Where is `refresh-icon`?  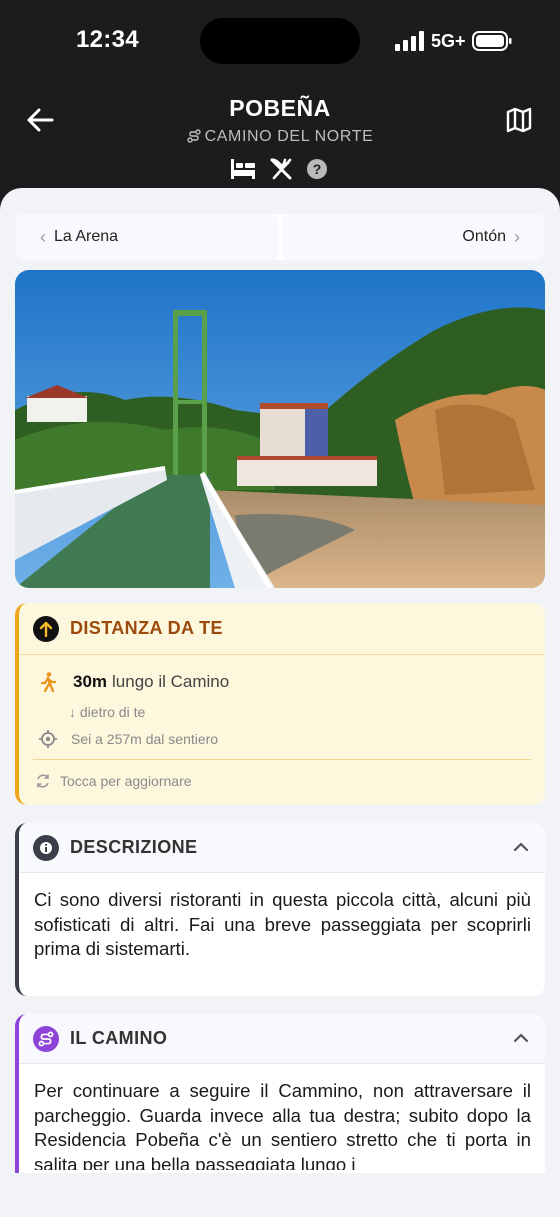
refresh-icon is located at coordinates (43, 781).